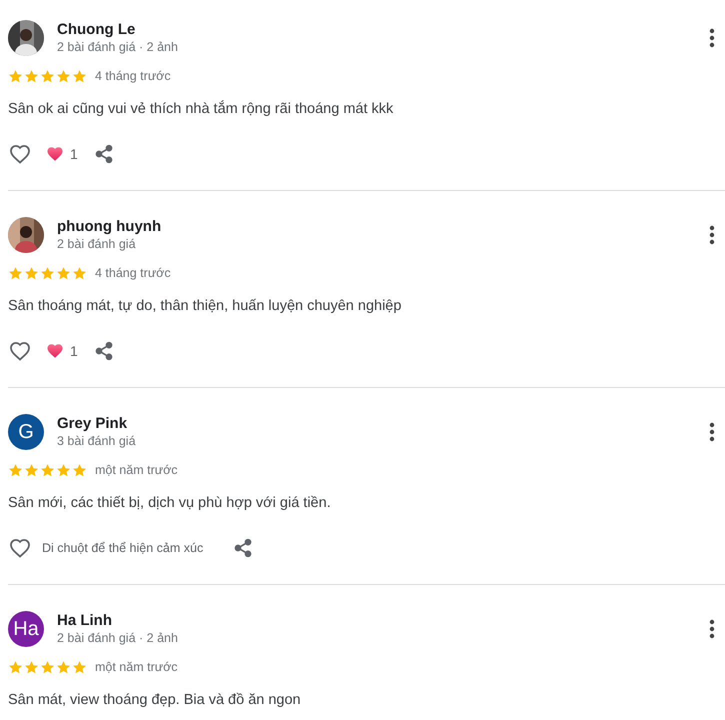  I want to click on reviewer-stats: 2 bài đánh giá, so click(97, 244).